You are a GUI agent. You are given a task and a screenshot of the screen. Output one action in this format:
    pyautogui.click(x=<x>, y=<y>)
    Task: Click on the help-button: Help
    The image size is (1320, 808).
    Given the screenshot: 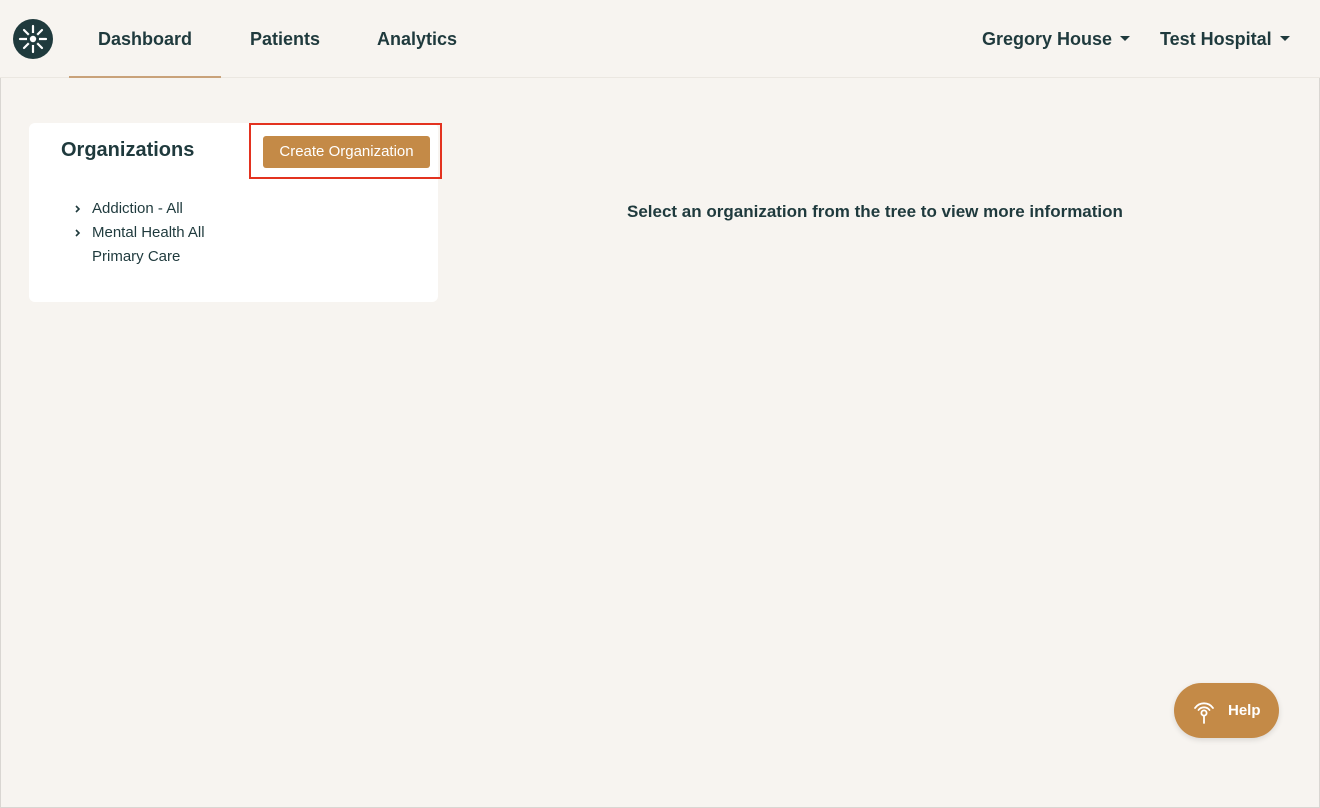 What is the action you would take?
    pyautogui.click(x=1226, y=710)
    